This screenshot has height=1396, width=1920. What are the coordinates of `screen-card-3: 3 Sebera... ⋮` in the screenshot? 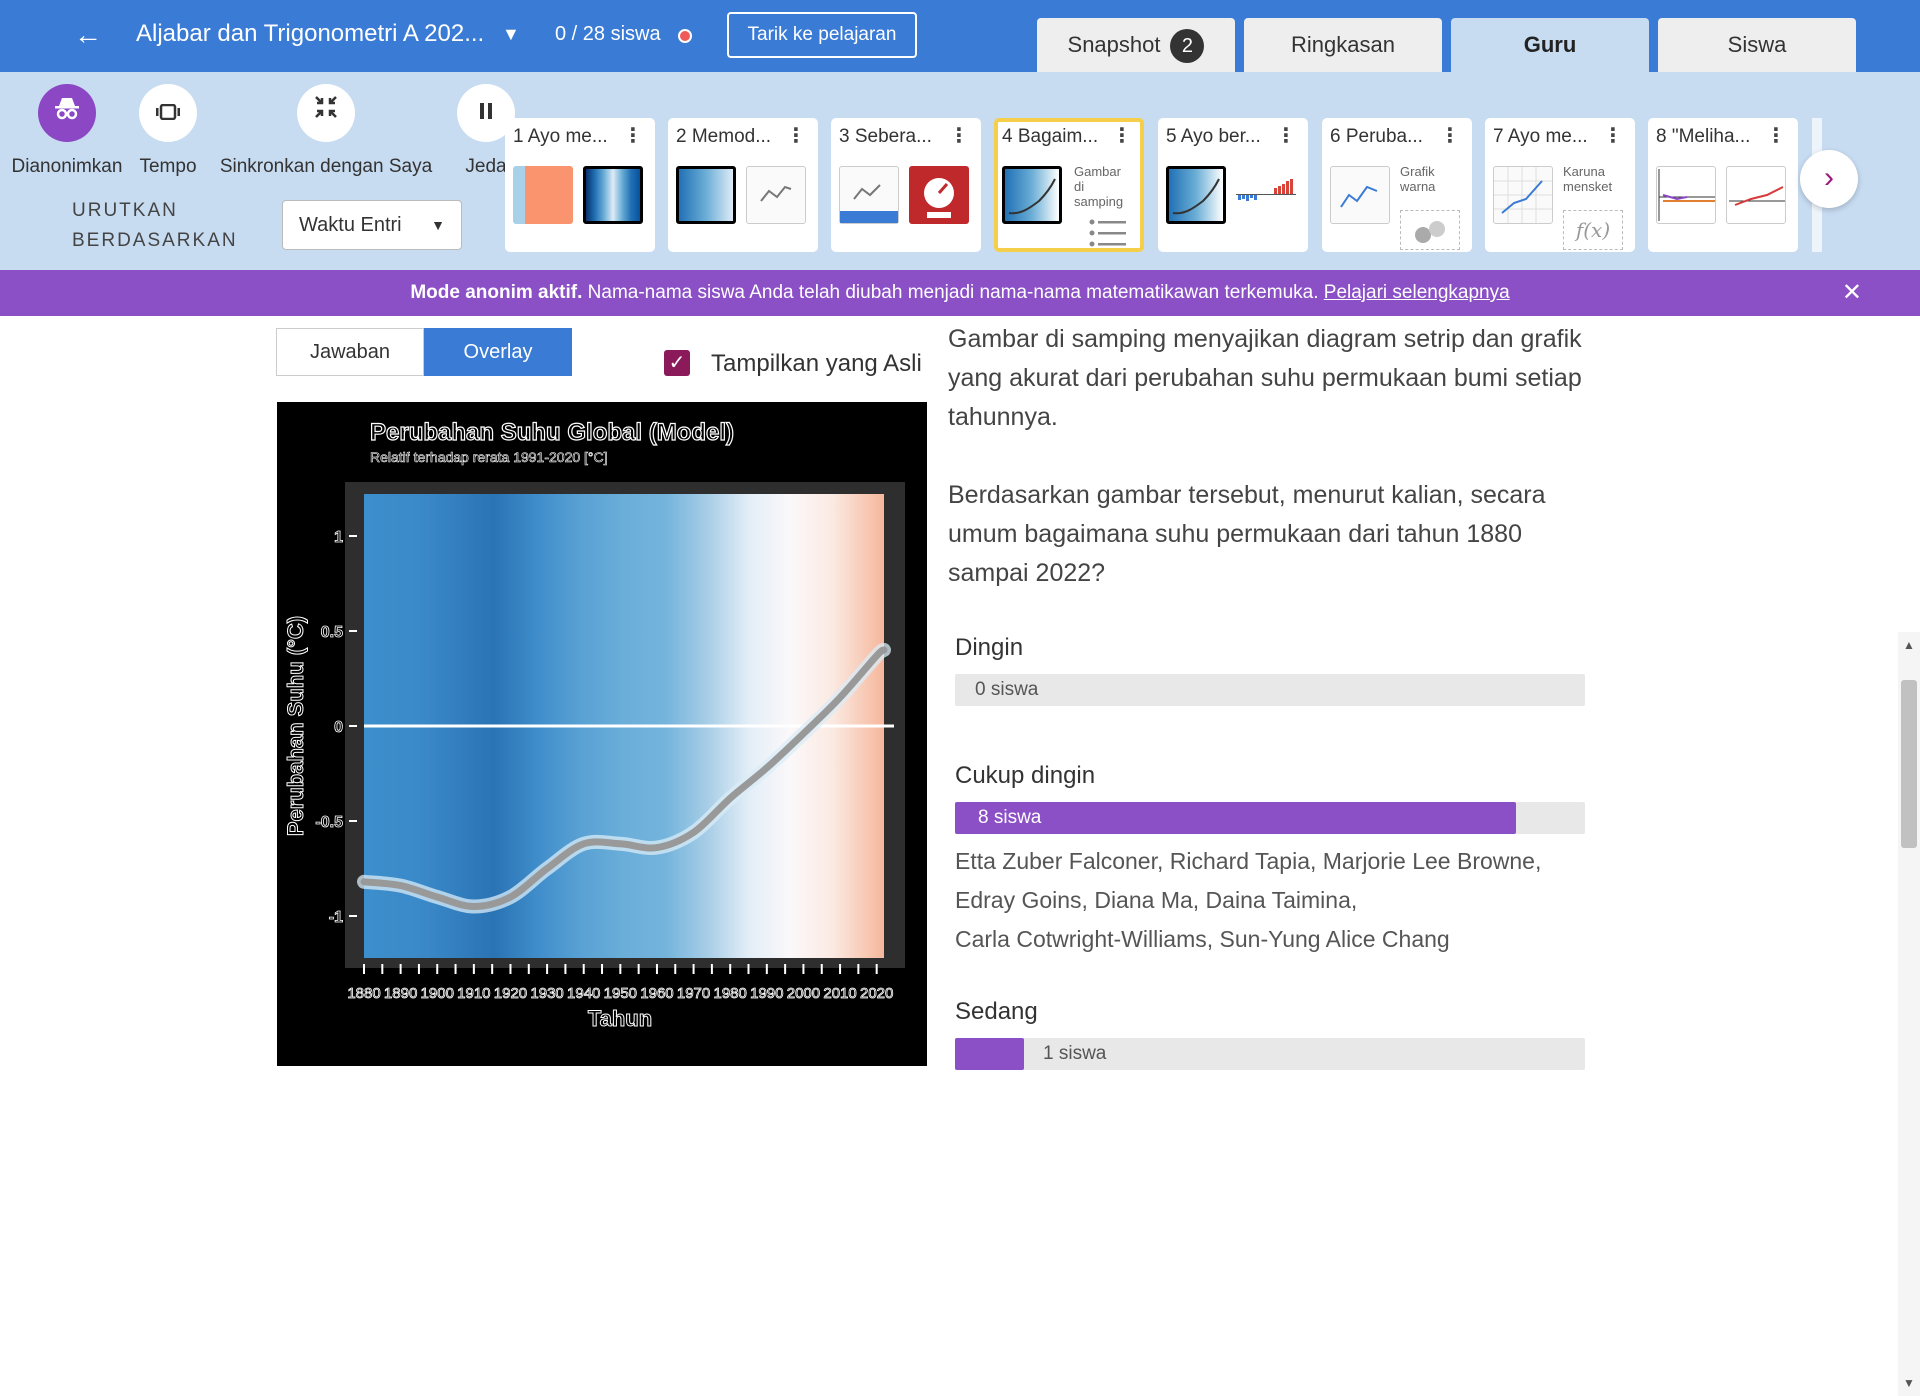 It's located at (906, 185).